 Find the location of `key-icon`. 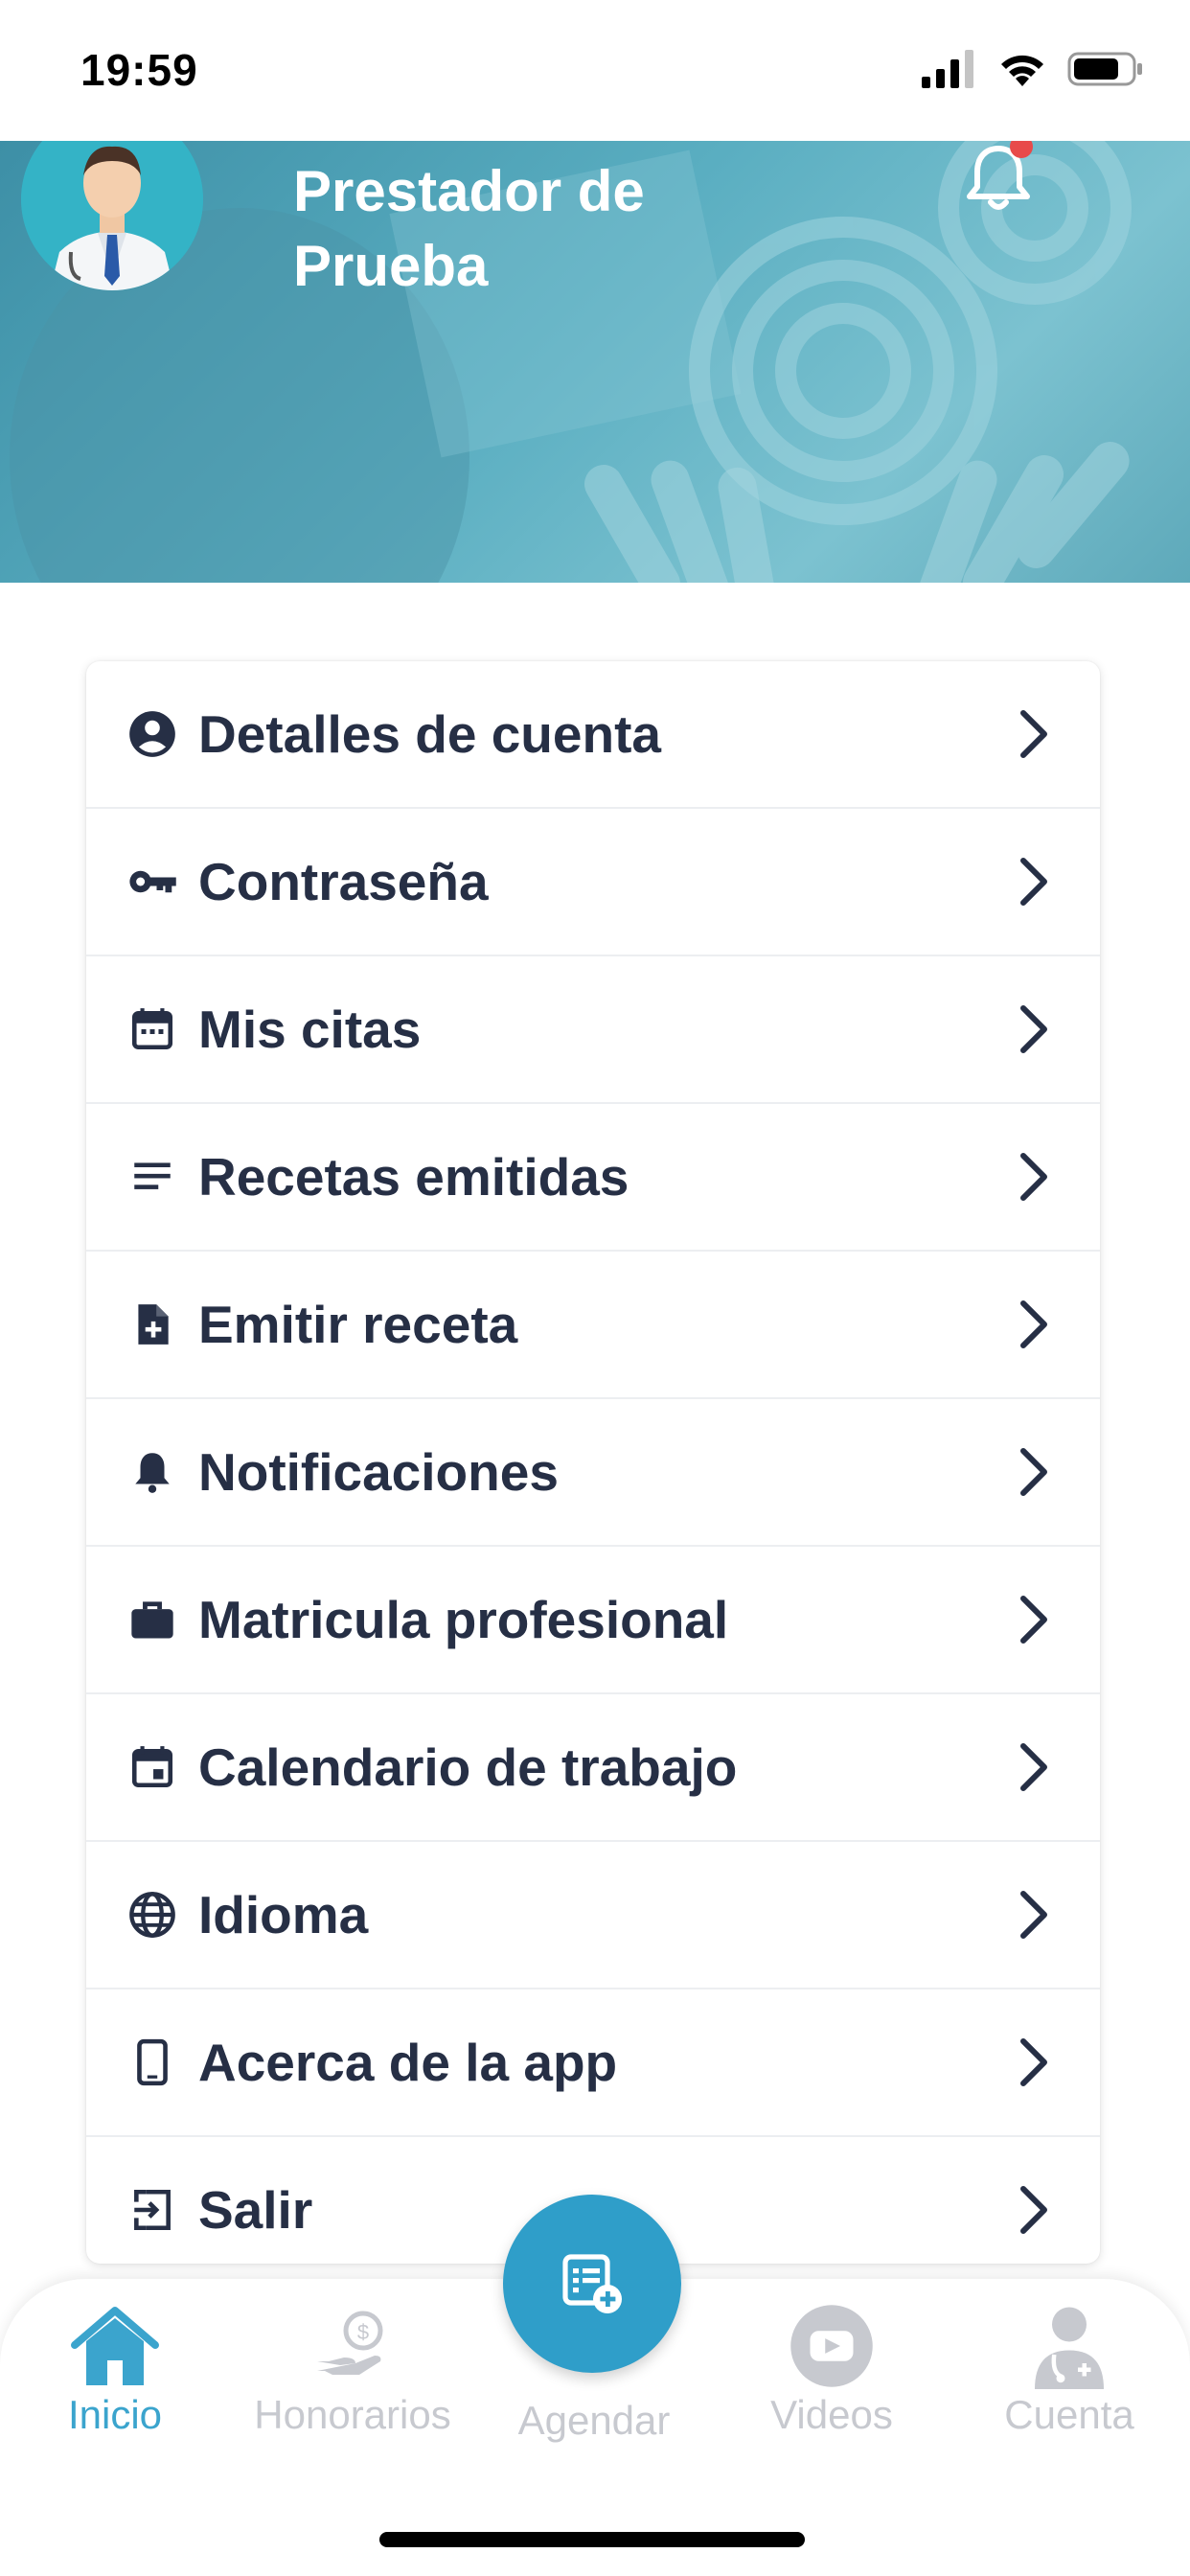

key-icon is located at coordinates (152, 882).